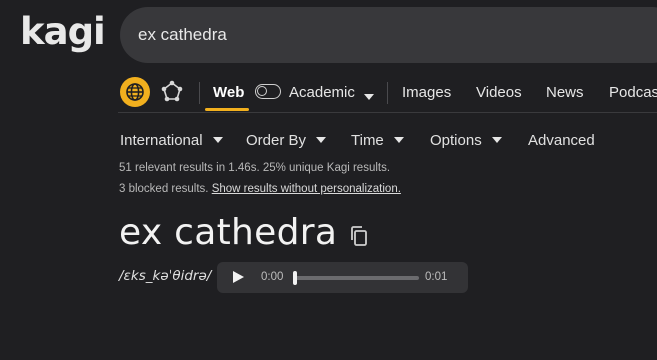 The height and width of the screenshot is (360, 657). What do you see at coordinates (367, 140) in the screenshot?
I see `filter-time-label: Time` at bounding box center [367, 140].